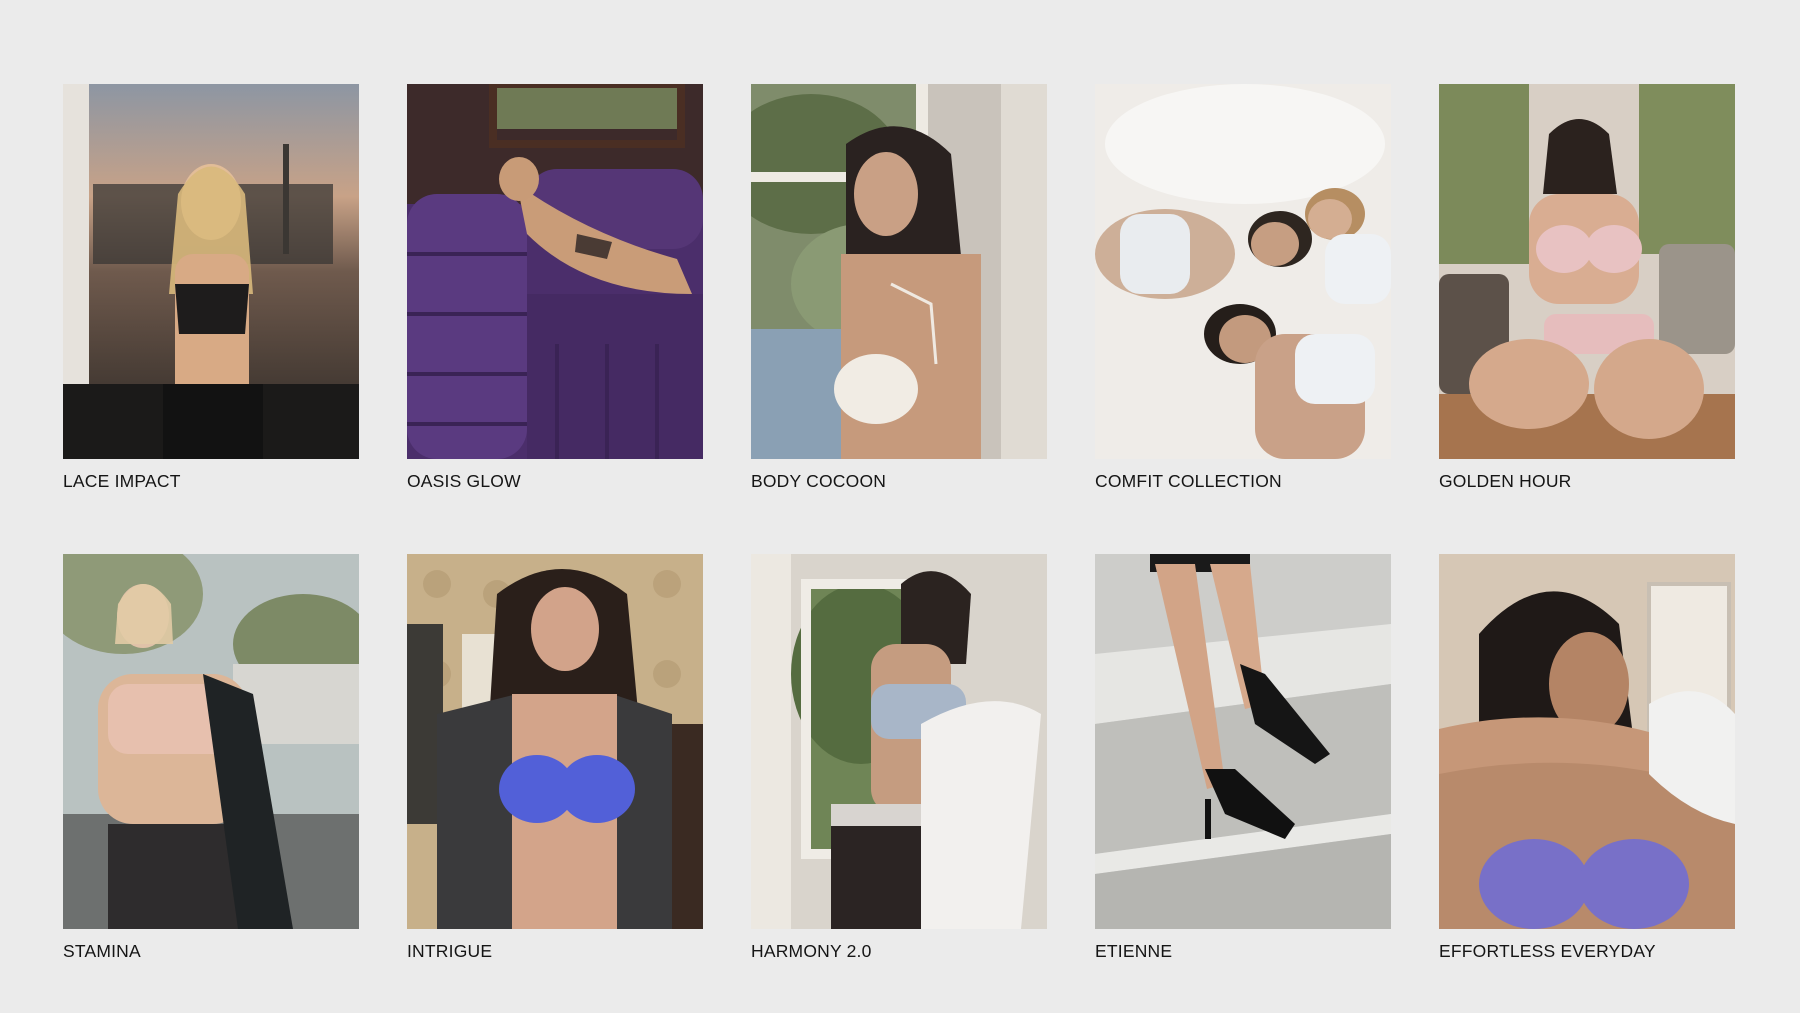 The height and width of the screenshot is (1013, 1800). I want to click on collection-card-stamina: STAMINA, so click(211, 758).